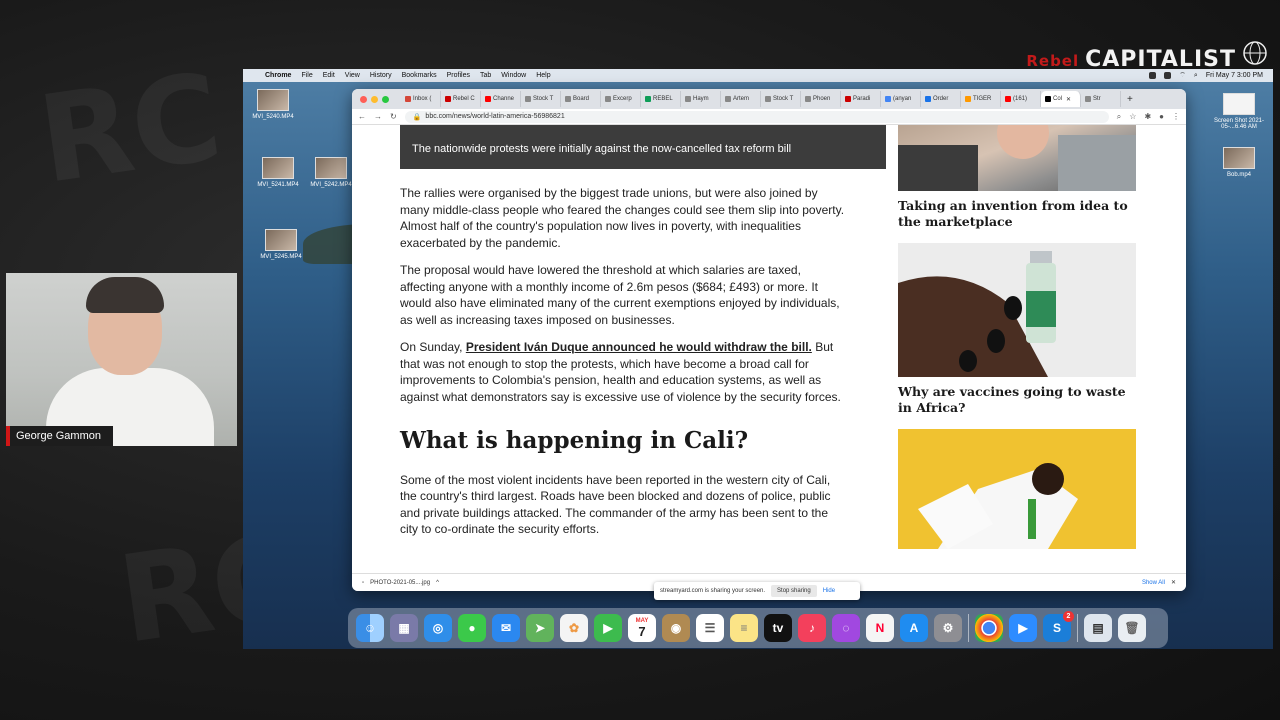  I want to click on new-tab-button: +, so click(1130, 99).